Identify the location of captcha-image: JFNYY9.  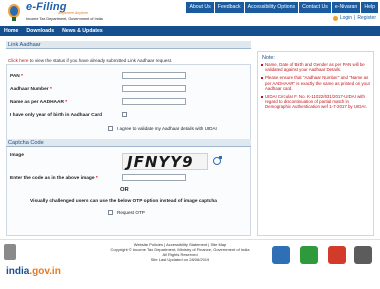
(165, 162).